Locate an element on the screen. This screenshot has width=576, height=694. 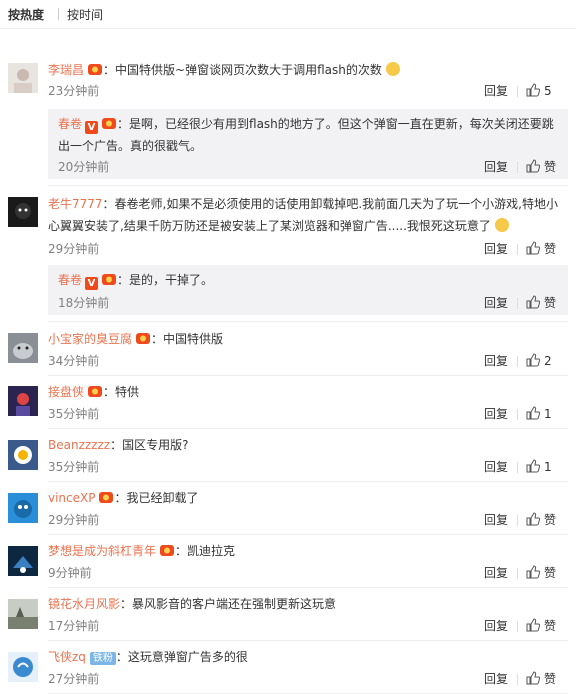
commenter-name: 梦想是成为斜杠青年 is located at coordinates (102, 551).